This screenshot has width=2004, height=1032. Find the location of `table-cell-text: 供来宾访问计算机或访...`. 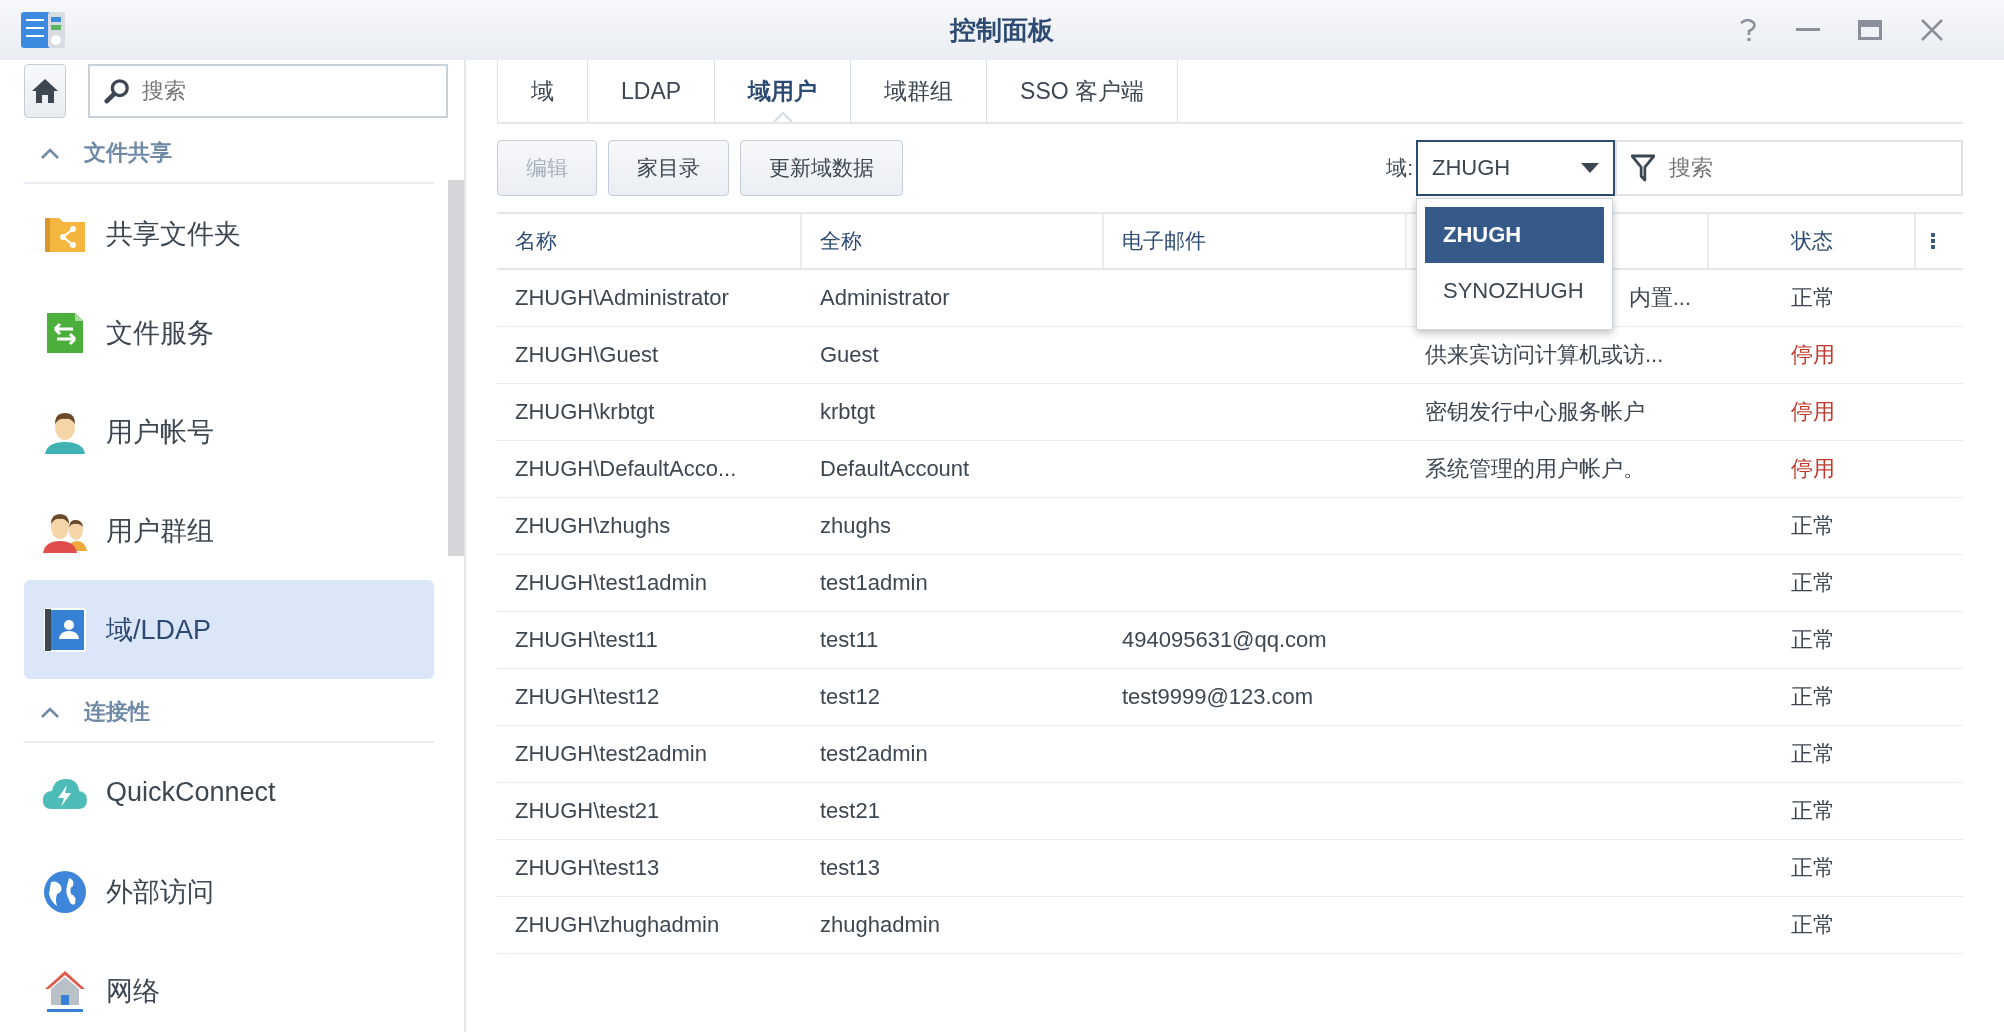

table-cell-text: 供来宾访问计算机或访... is located at coordinates (1544, 355).